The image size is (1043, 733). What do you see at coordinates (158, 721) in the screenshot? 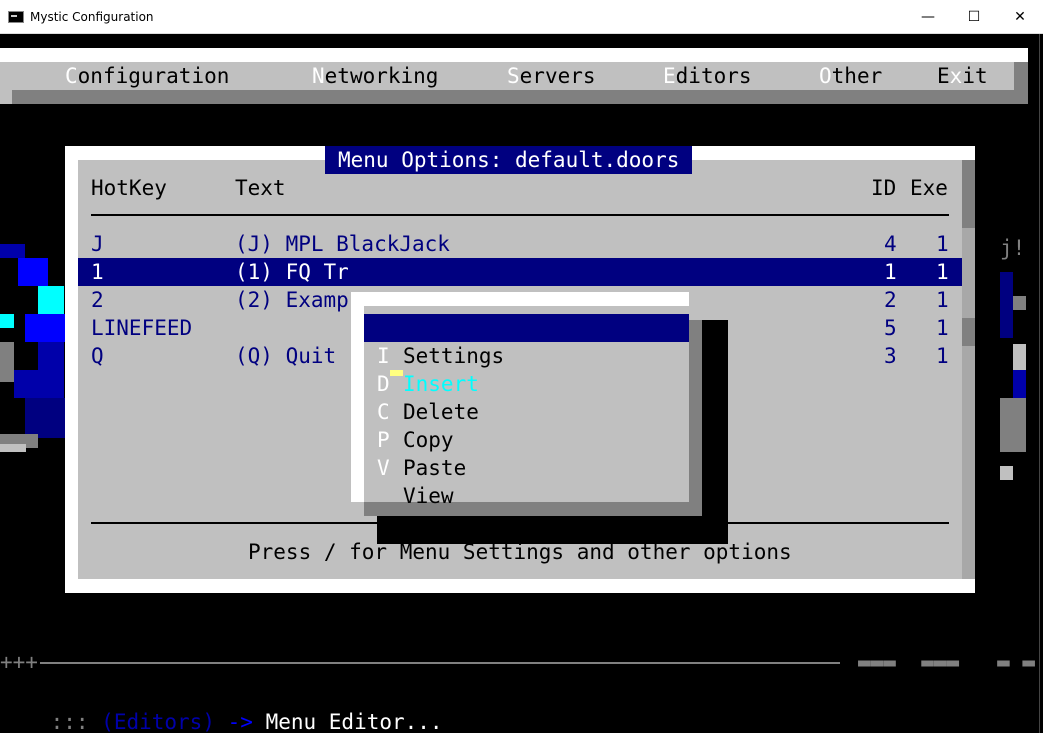
I see `status-section: Editors` at bounding box center [158, 721].